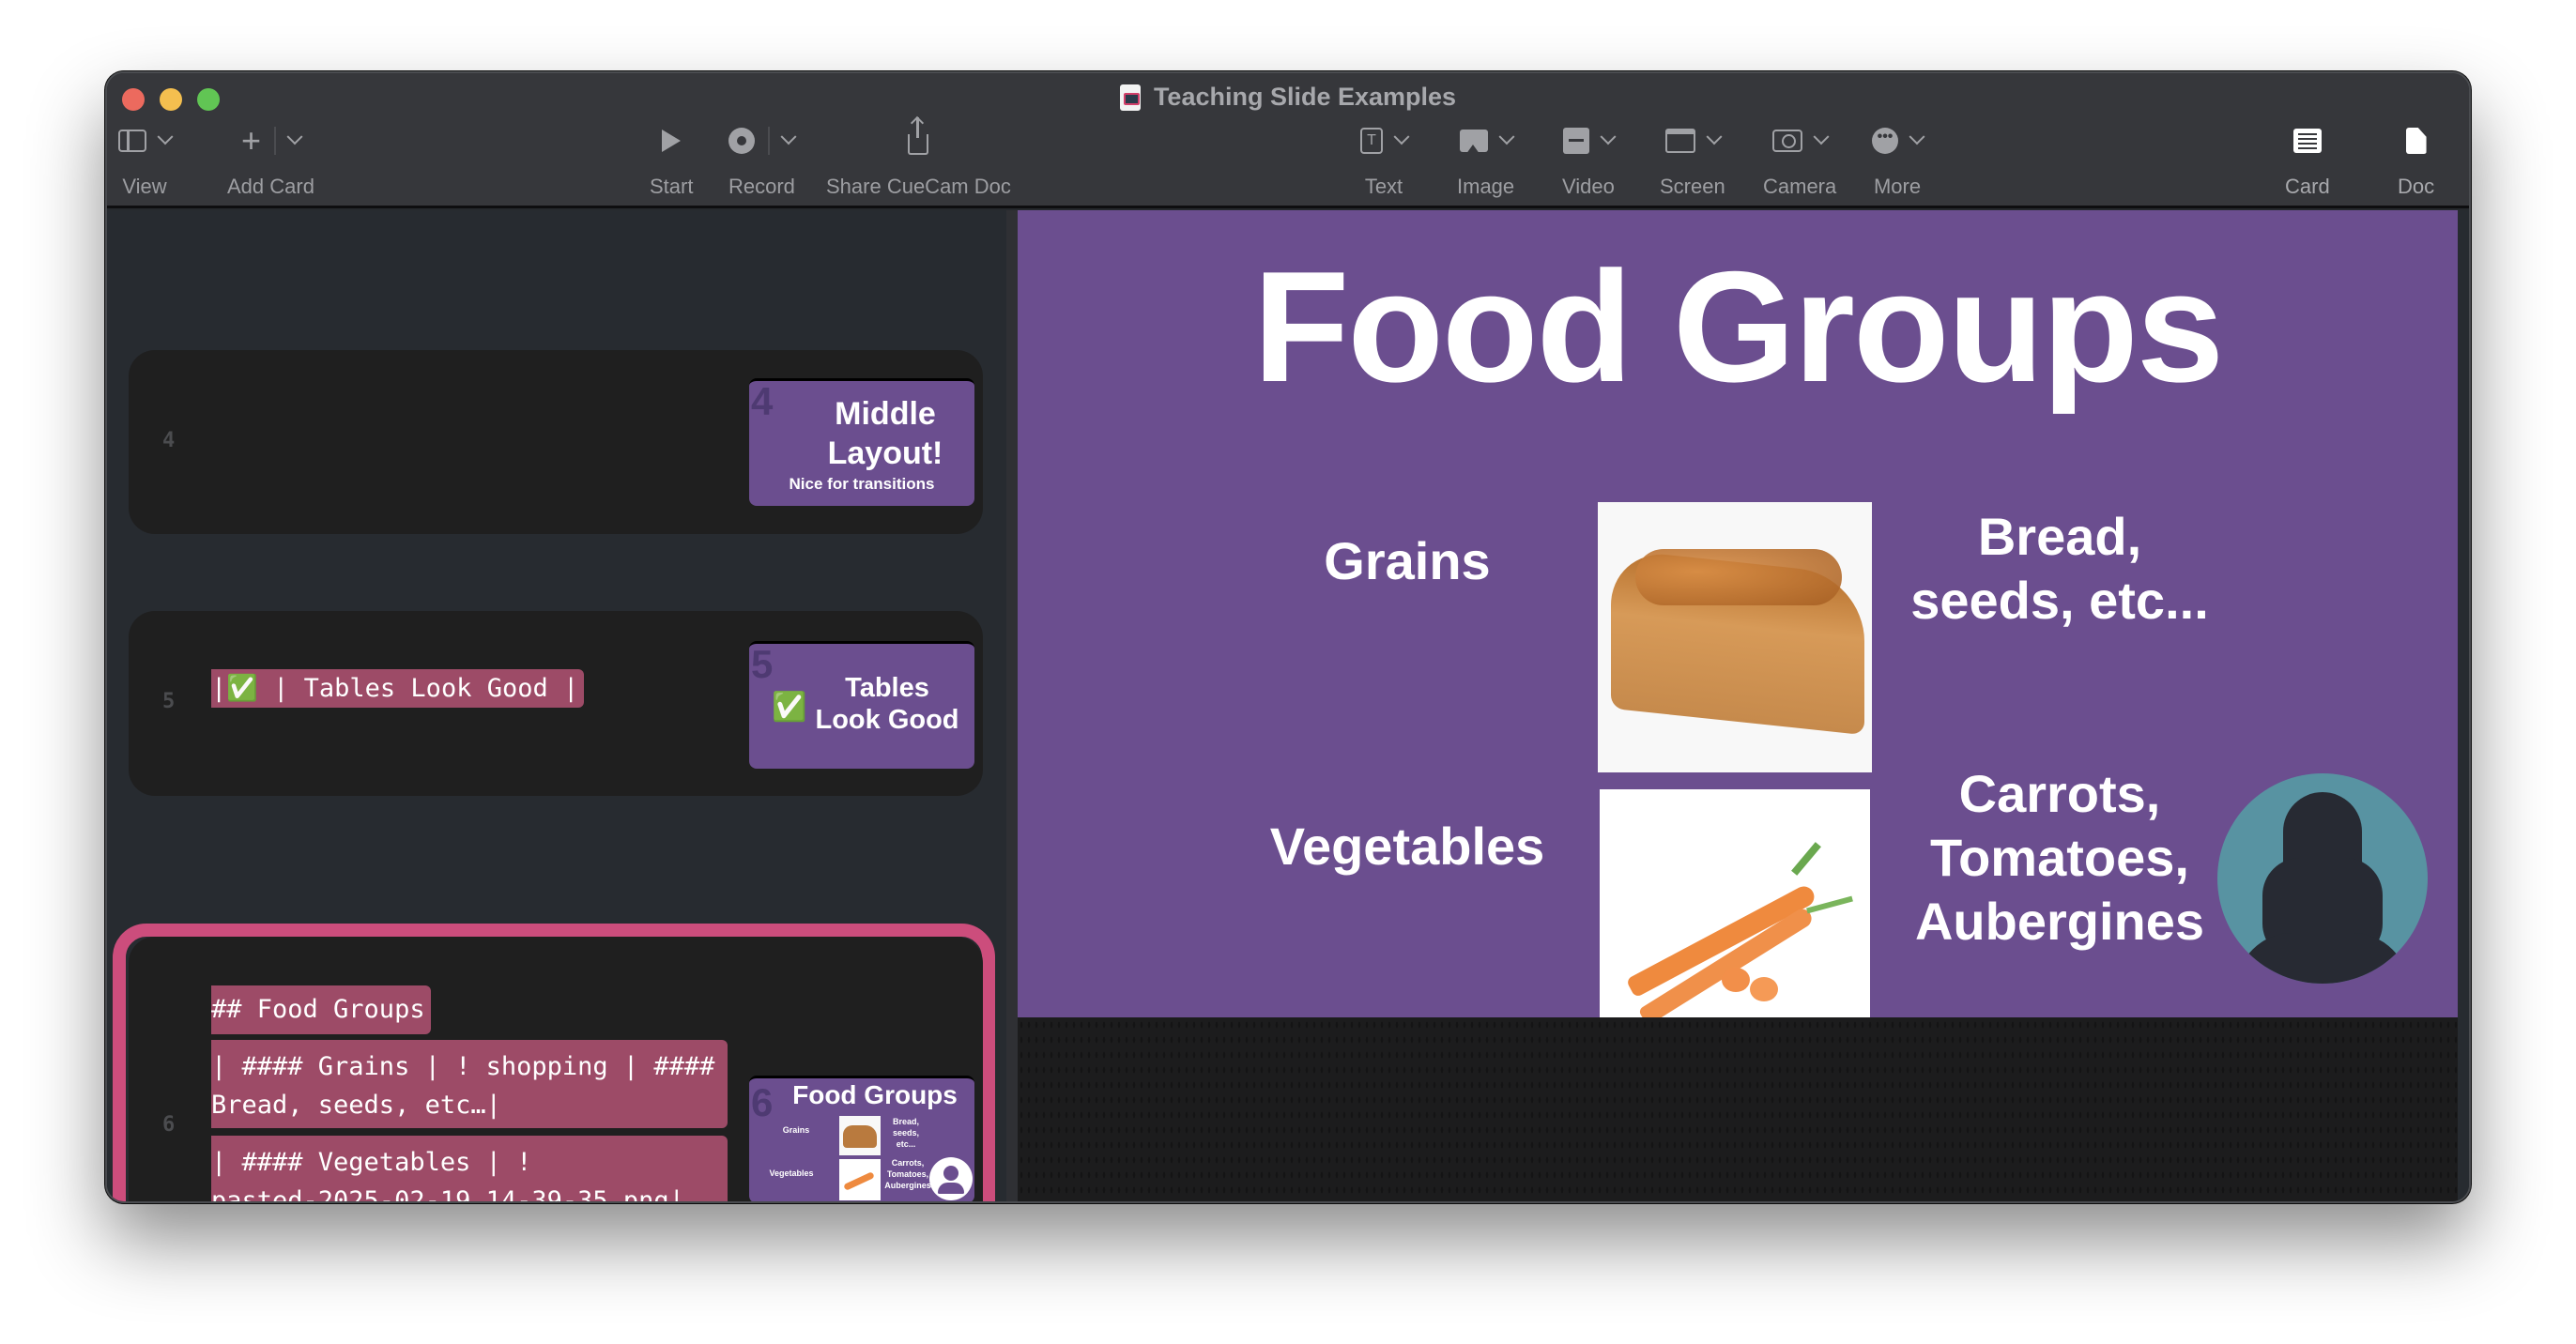 This screenshot has width=2576, height=1344. I want to click on card-label: Card, so click(2308, 186).